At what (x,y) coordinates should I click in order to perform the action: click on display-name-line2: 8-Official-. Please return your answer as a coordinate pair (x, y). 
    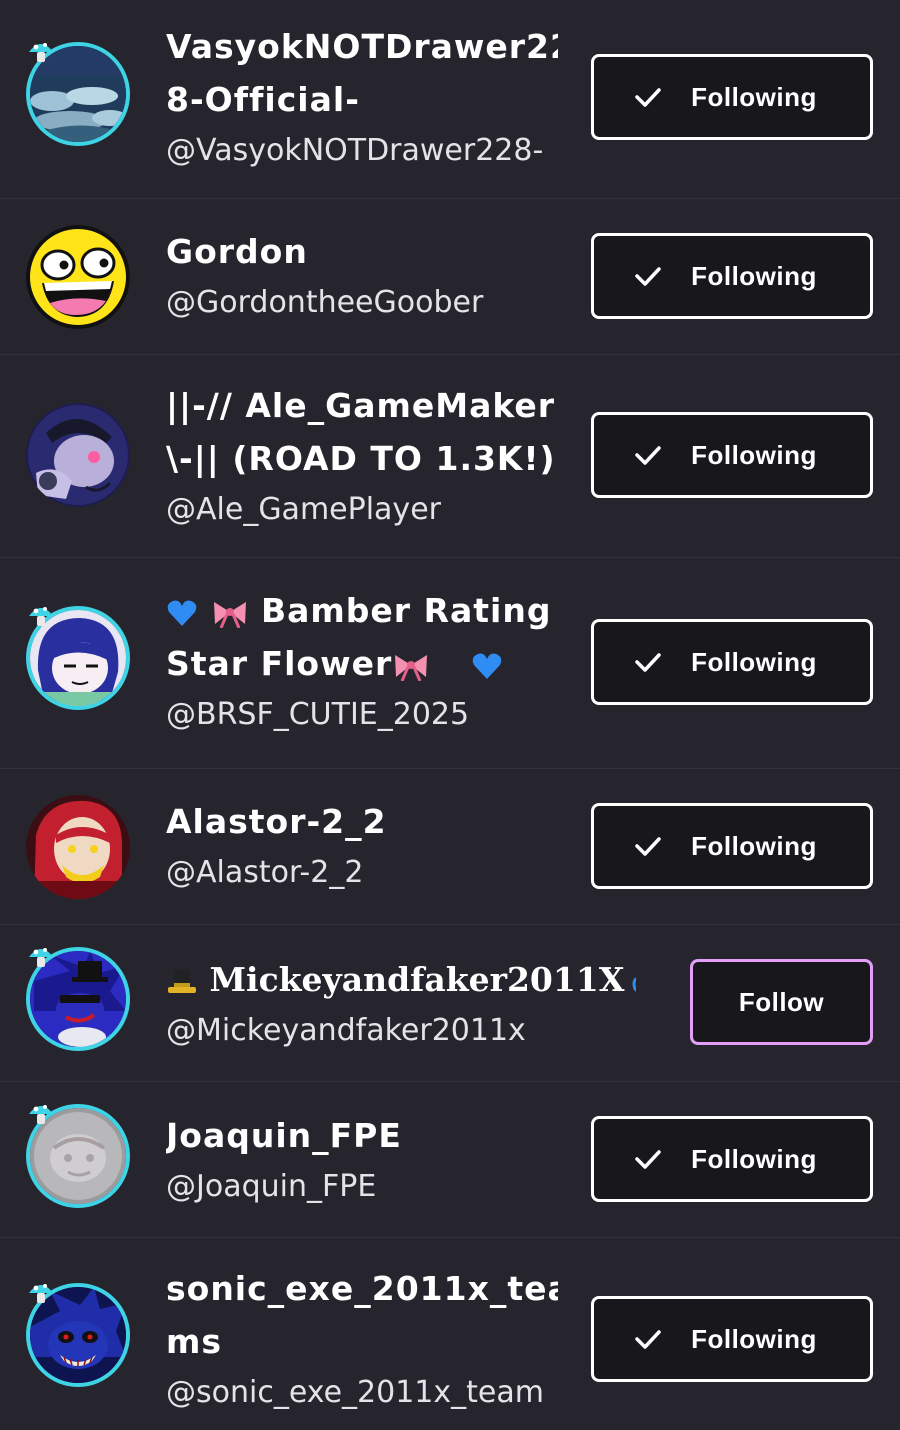
    Looking at the image, I should click on (263, 99).